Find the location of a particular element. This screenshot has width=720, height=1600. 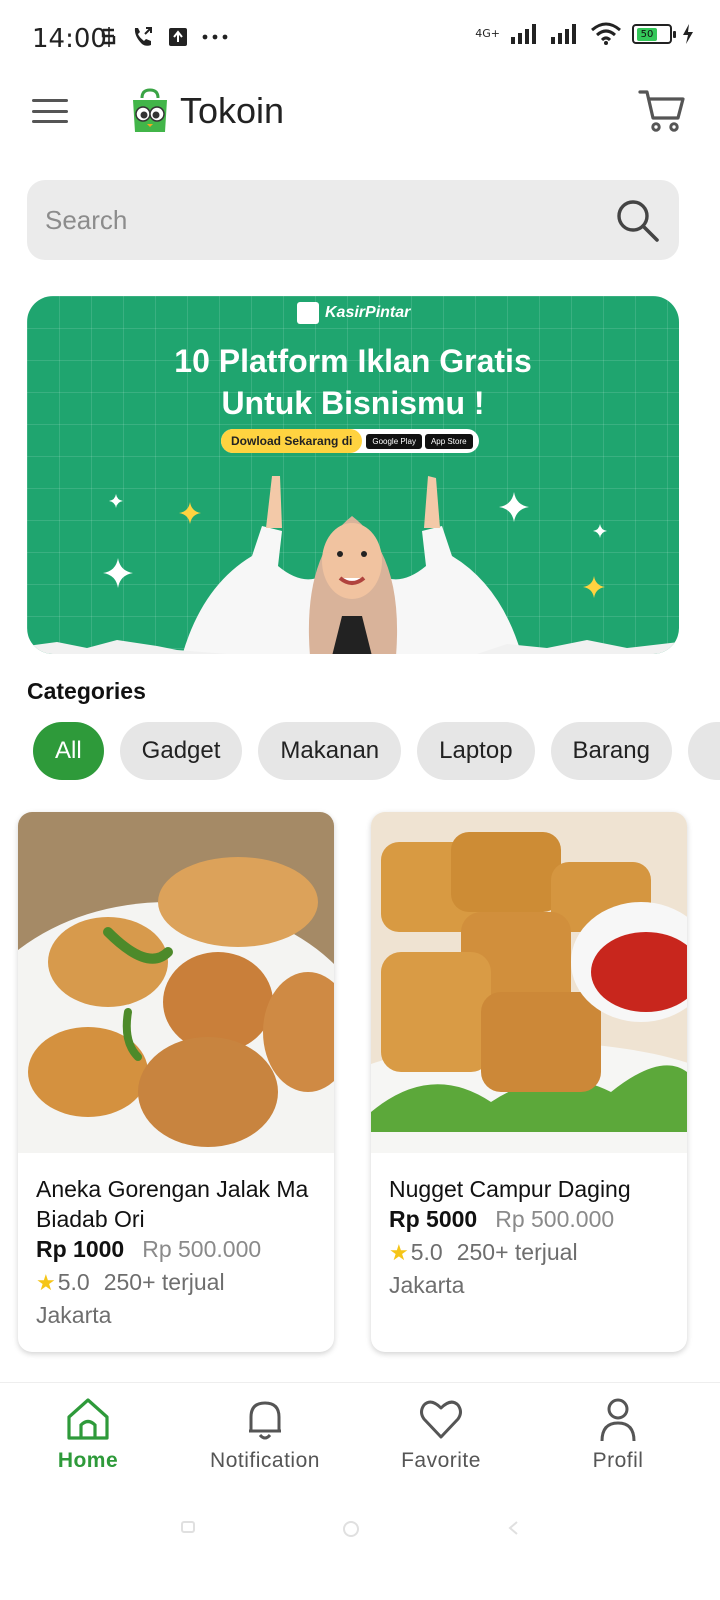

user-icon is located at coordinates (618, 1420).